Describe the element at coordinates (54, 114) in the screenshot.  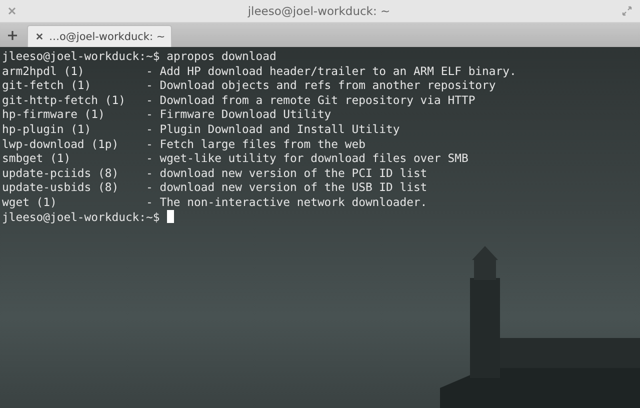
I see `command-name: hp-firmware (1)` at that location.